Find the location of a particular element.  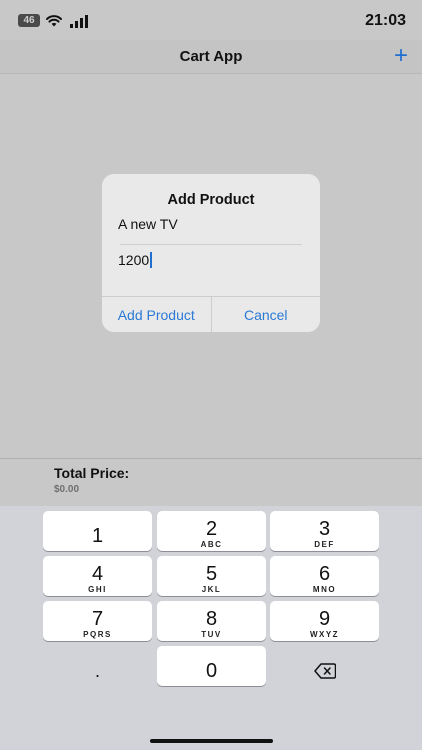

cancel-button: Cancel is located at coordinates (265, 314).